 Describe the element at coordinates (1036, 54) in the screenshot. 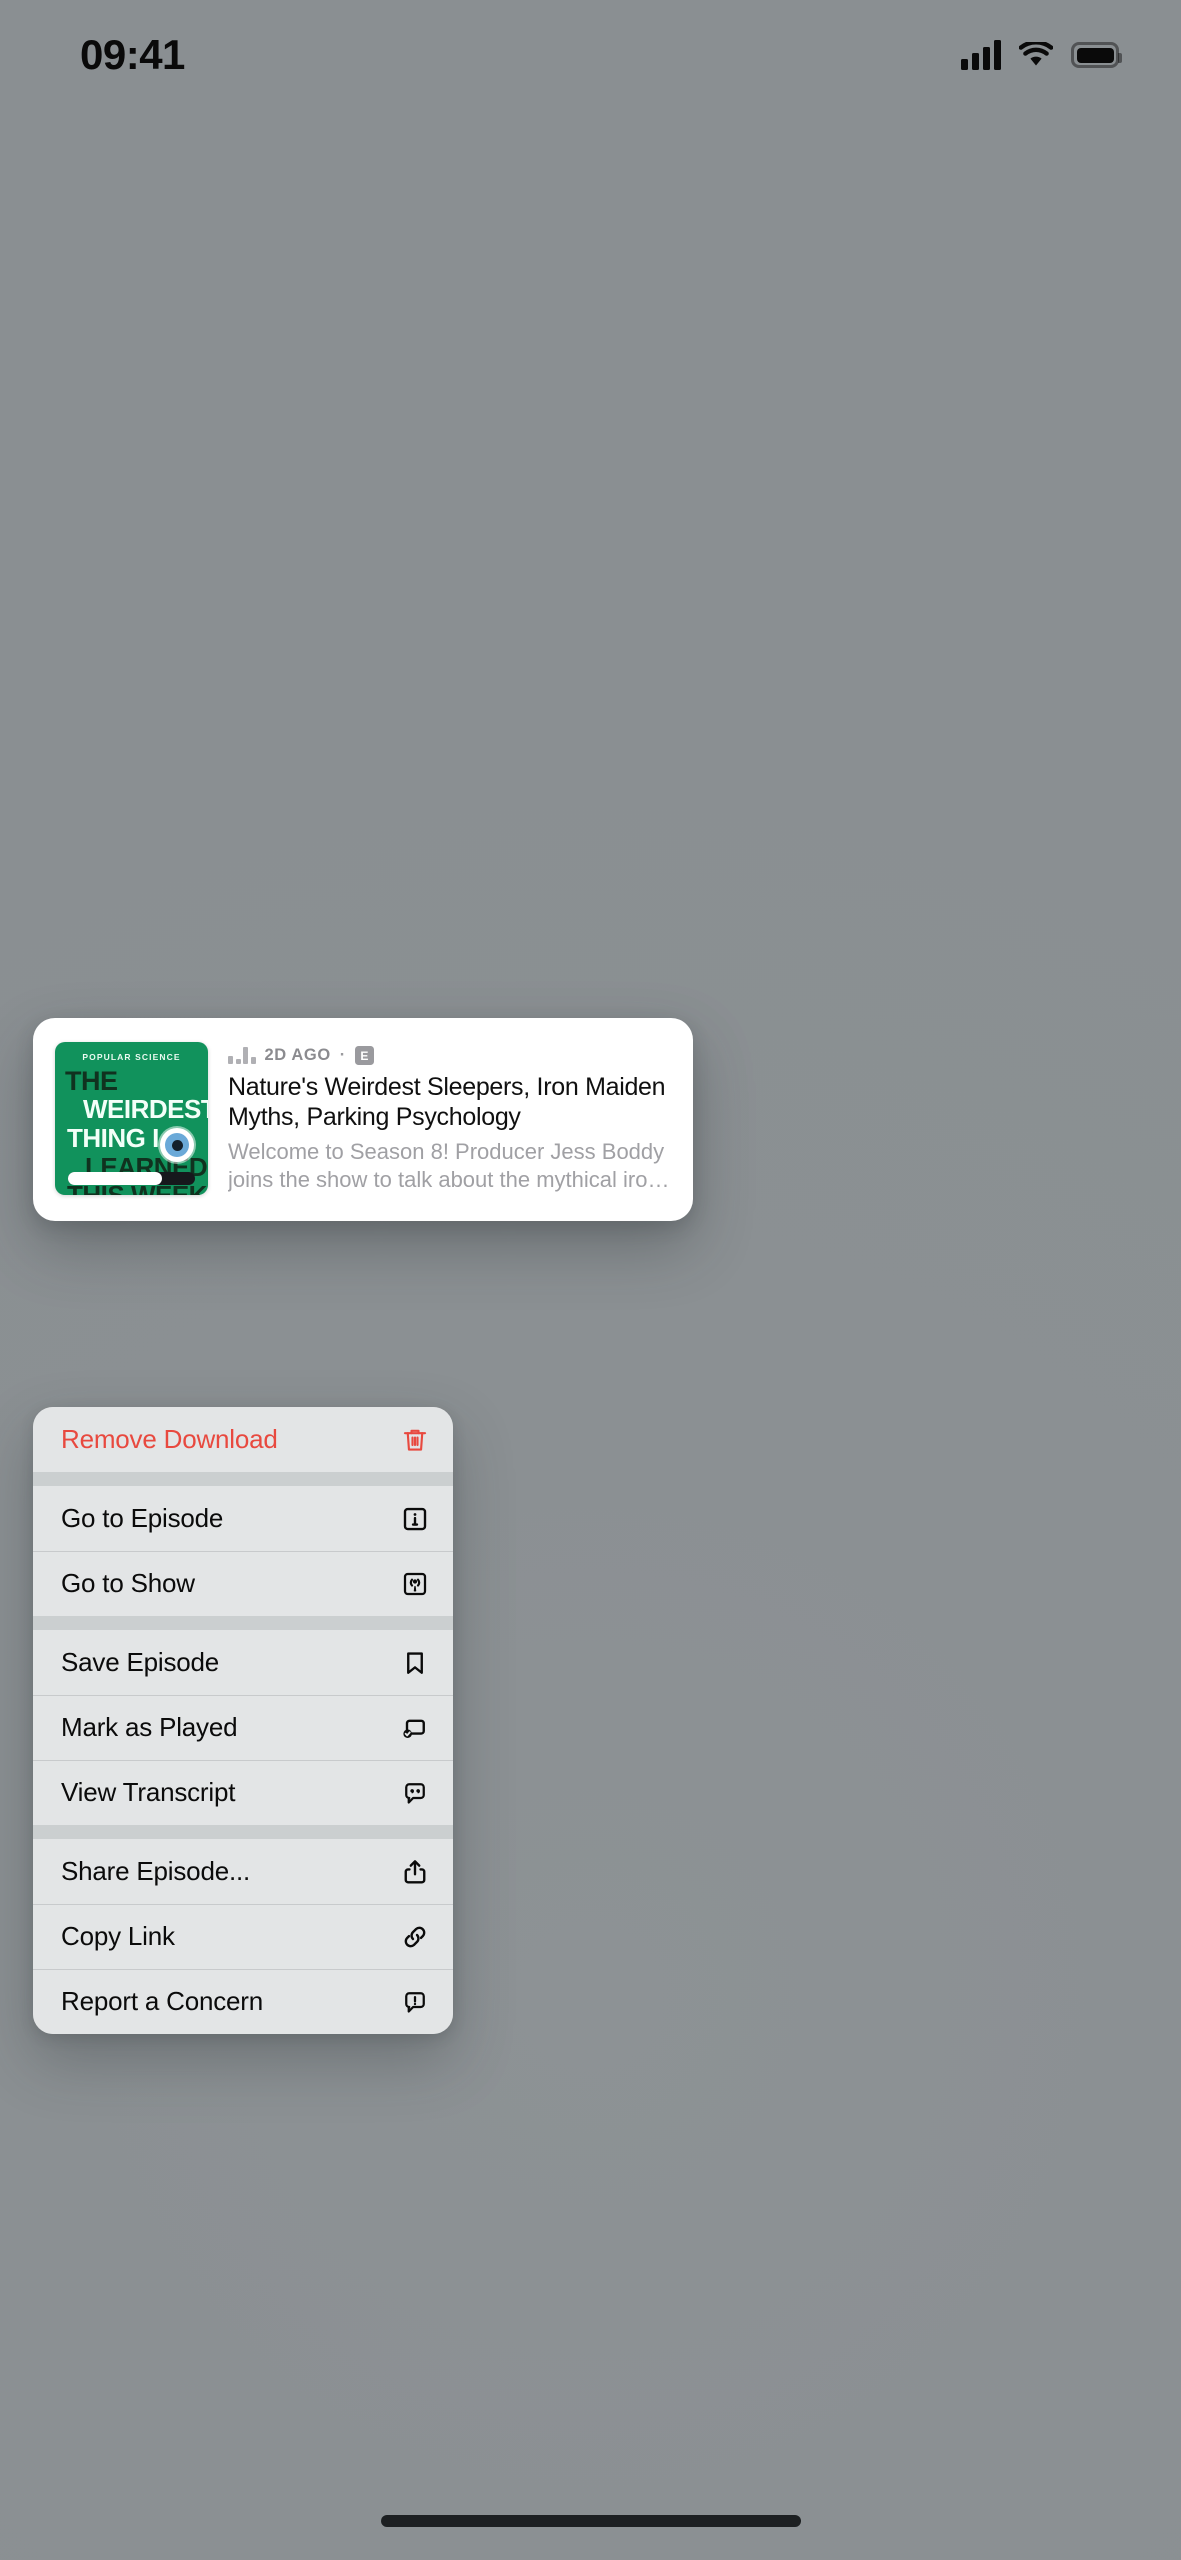

I see `wifi-icon` at that location.